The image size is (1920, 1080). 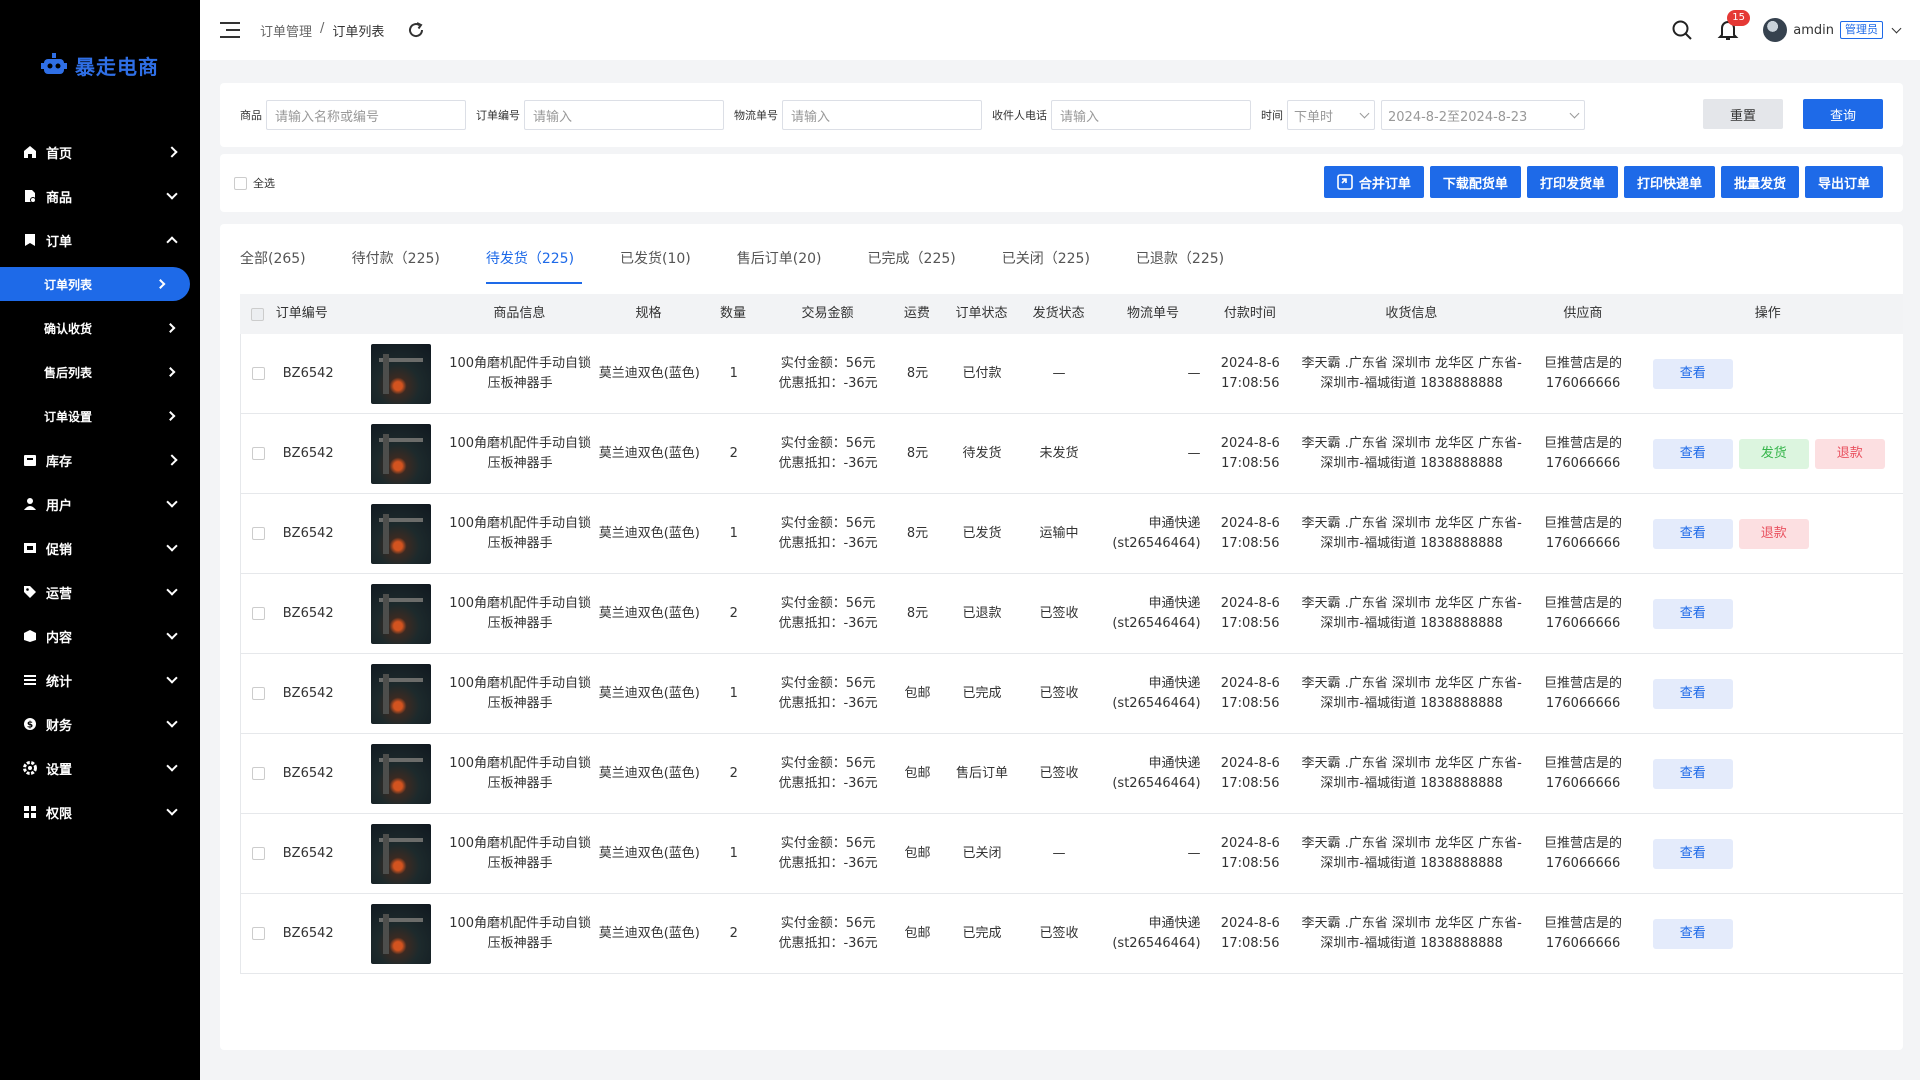 I want to click on tab-pending-shipment: 待发货（225), so click(x=534, y=264).